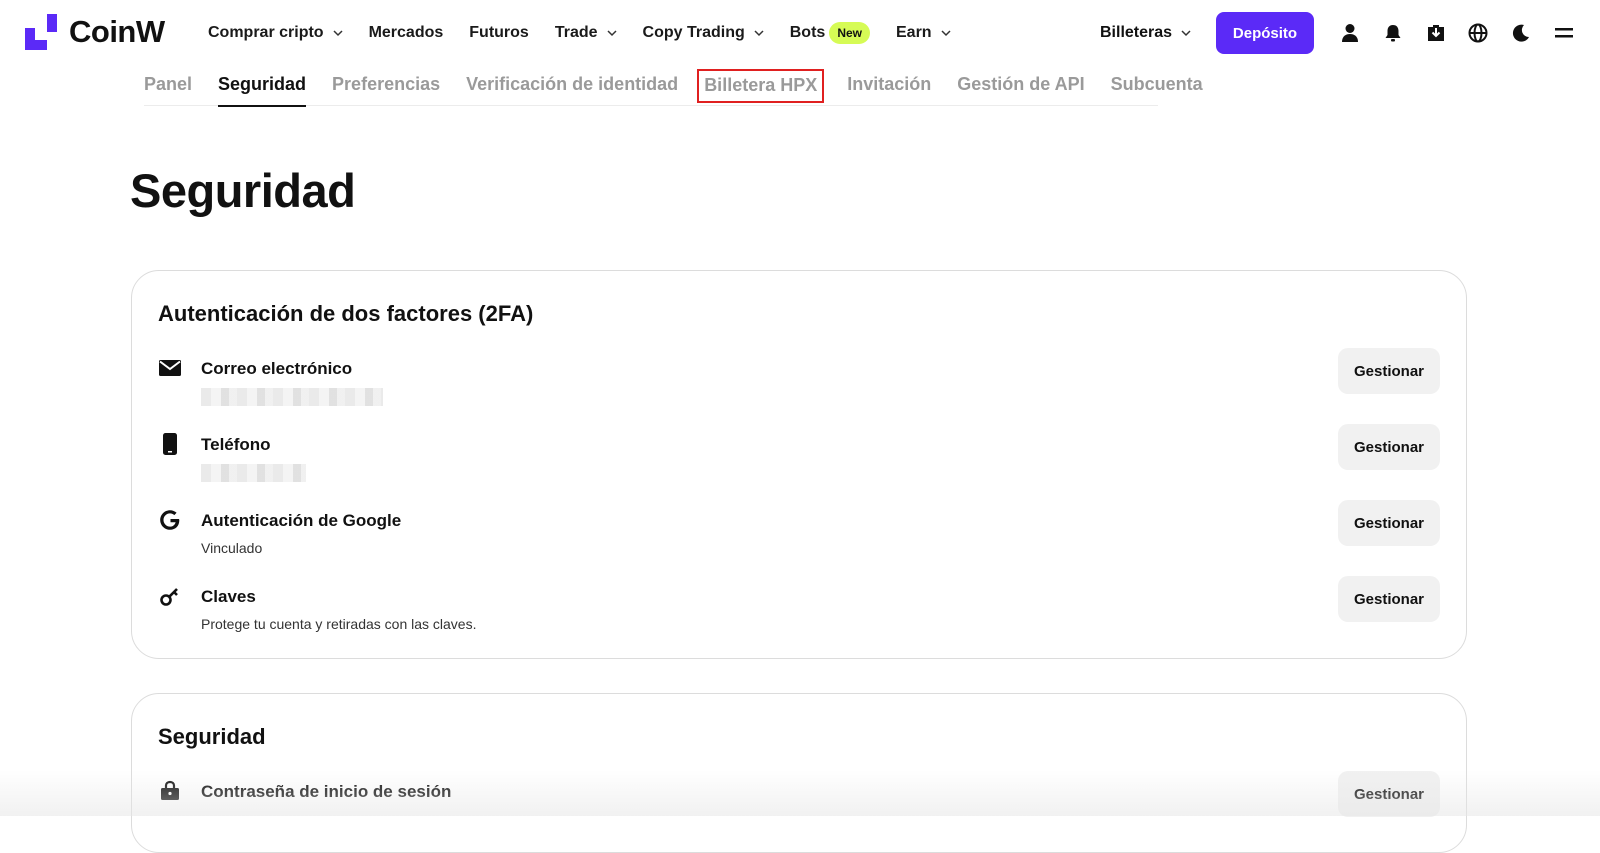 The image size is (1600, 853). Describe the element at coordinates (1389, 447) in the screenshot. I see `manage-phone-button: Gestionar` at that location.